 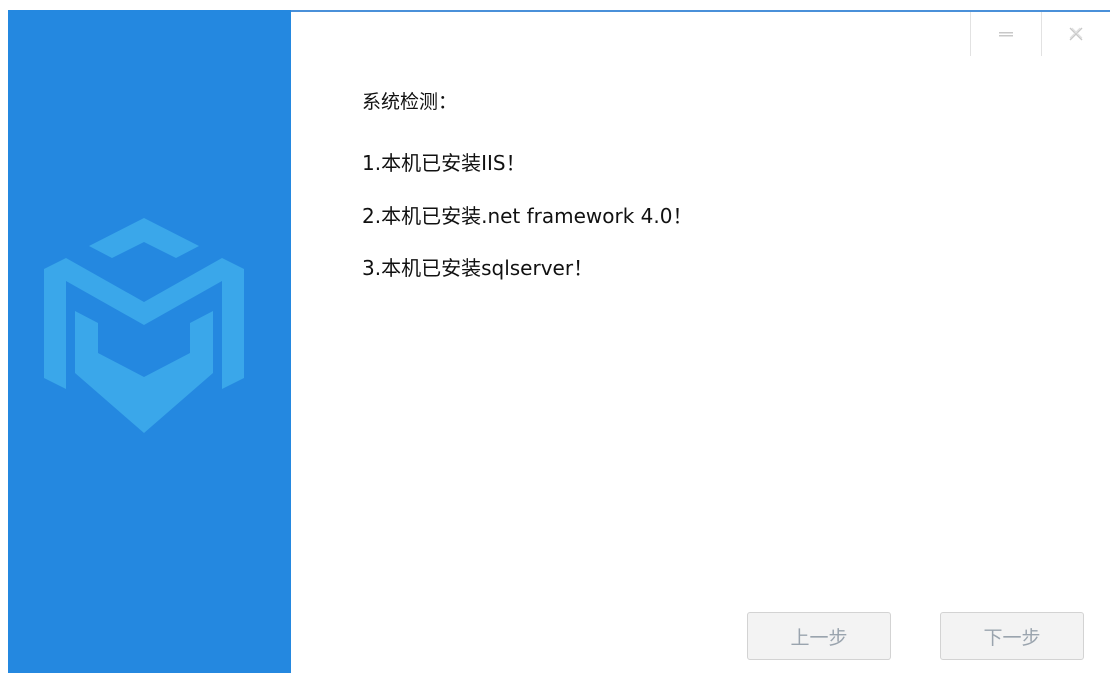 I want to click on page-title: 系统检测：, so click(x=410, y=102).